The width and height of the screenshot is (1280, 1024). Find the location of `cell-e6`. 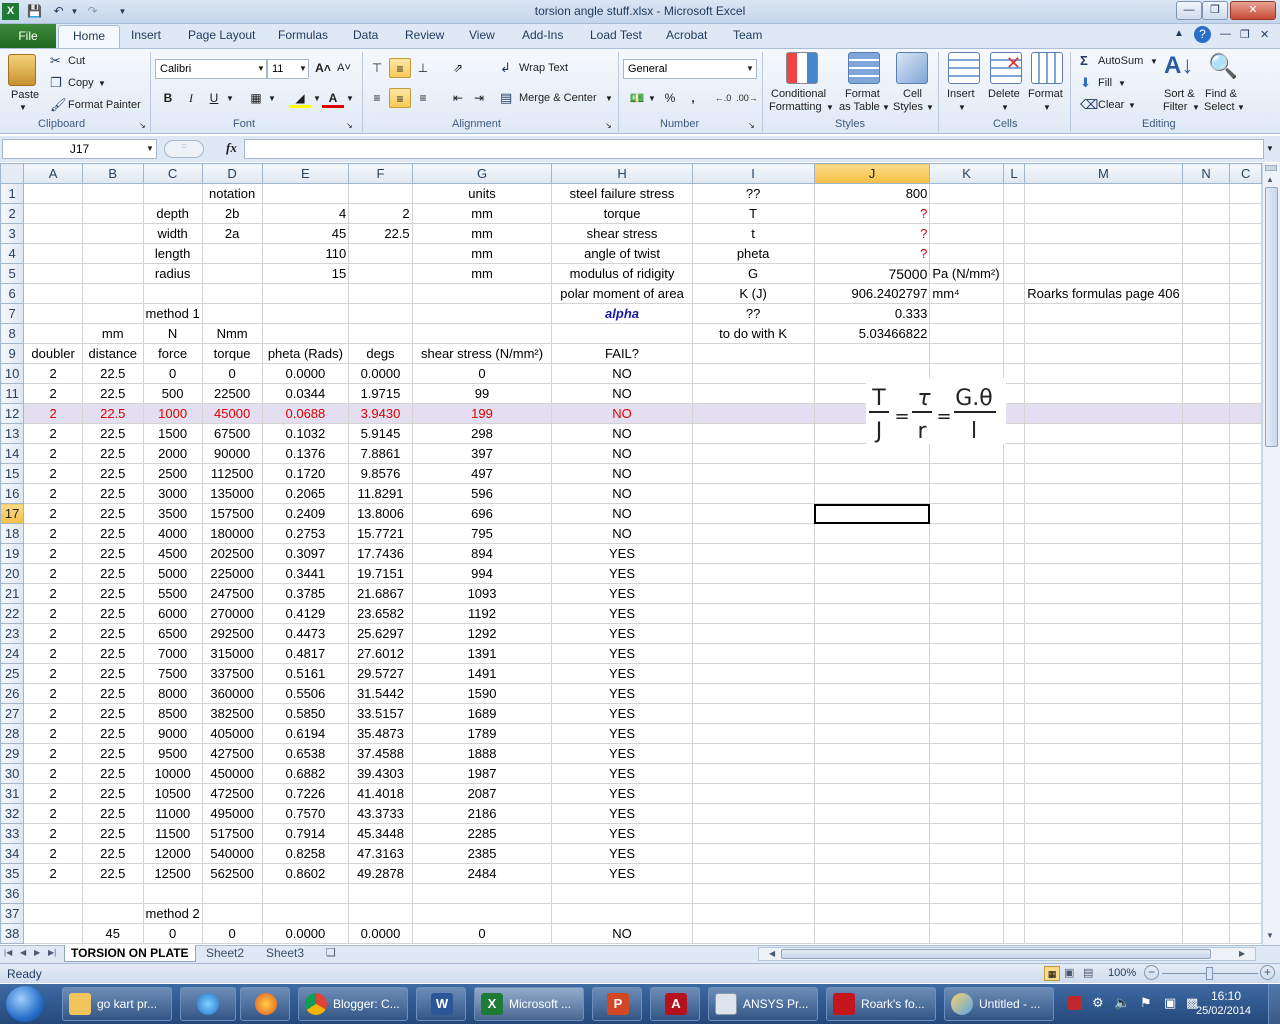

cell-e6 is located at coordinates (305, 293).